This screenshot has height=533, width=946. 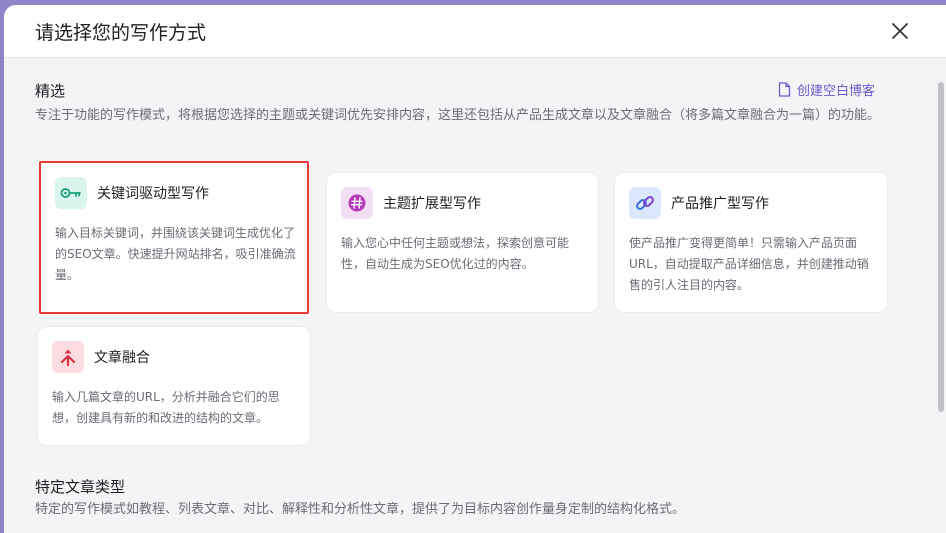 I want to click on link-icon, so click(x=645, y=203).